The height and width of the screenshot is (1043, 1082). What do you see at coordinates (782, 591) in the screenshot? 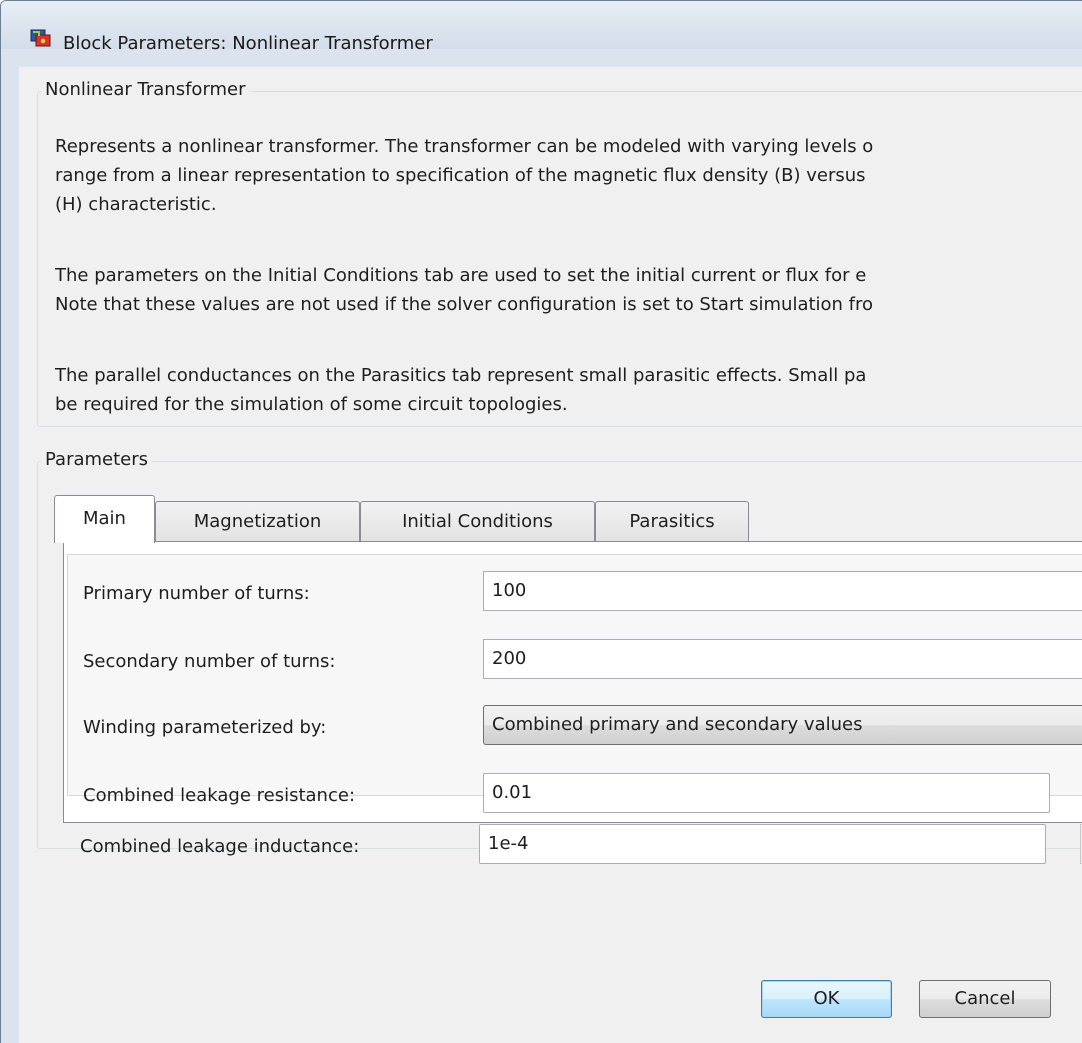
I see `primary-turns-field: 100` at bounding box center [782, 591].